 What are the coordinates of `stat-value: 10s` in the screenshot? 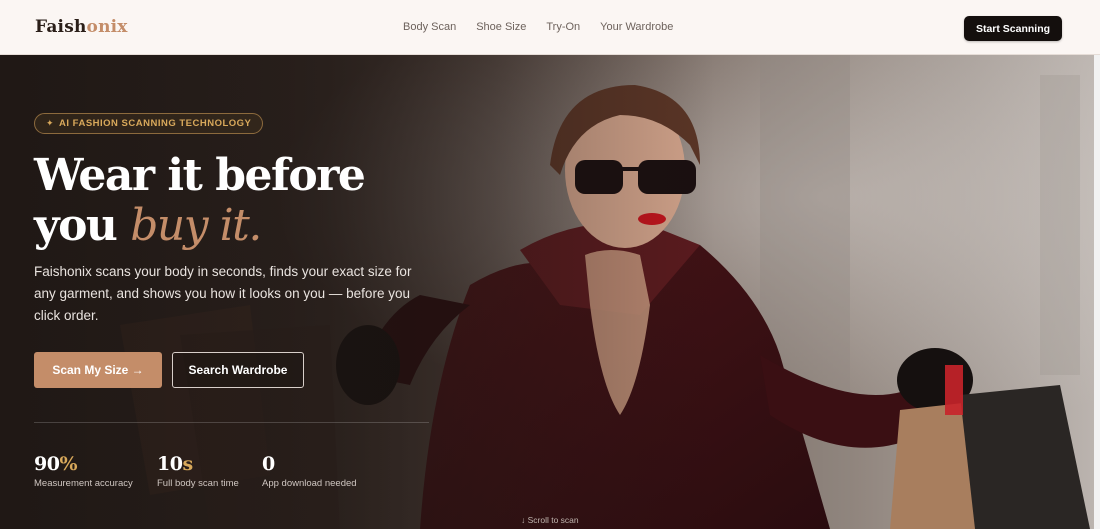 It's located at (198, 464).